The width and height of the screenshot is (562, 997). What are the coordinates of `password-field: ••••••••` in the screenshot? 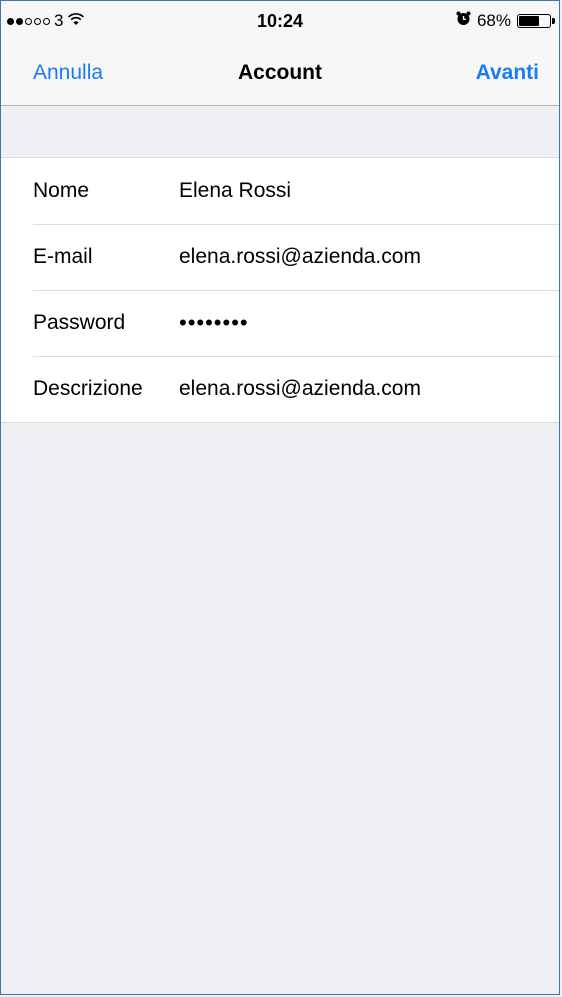 It's located at (214, 323).